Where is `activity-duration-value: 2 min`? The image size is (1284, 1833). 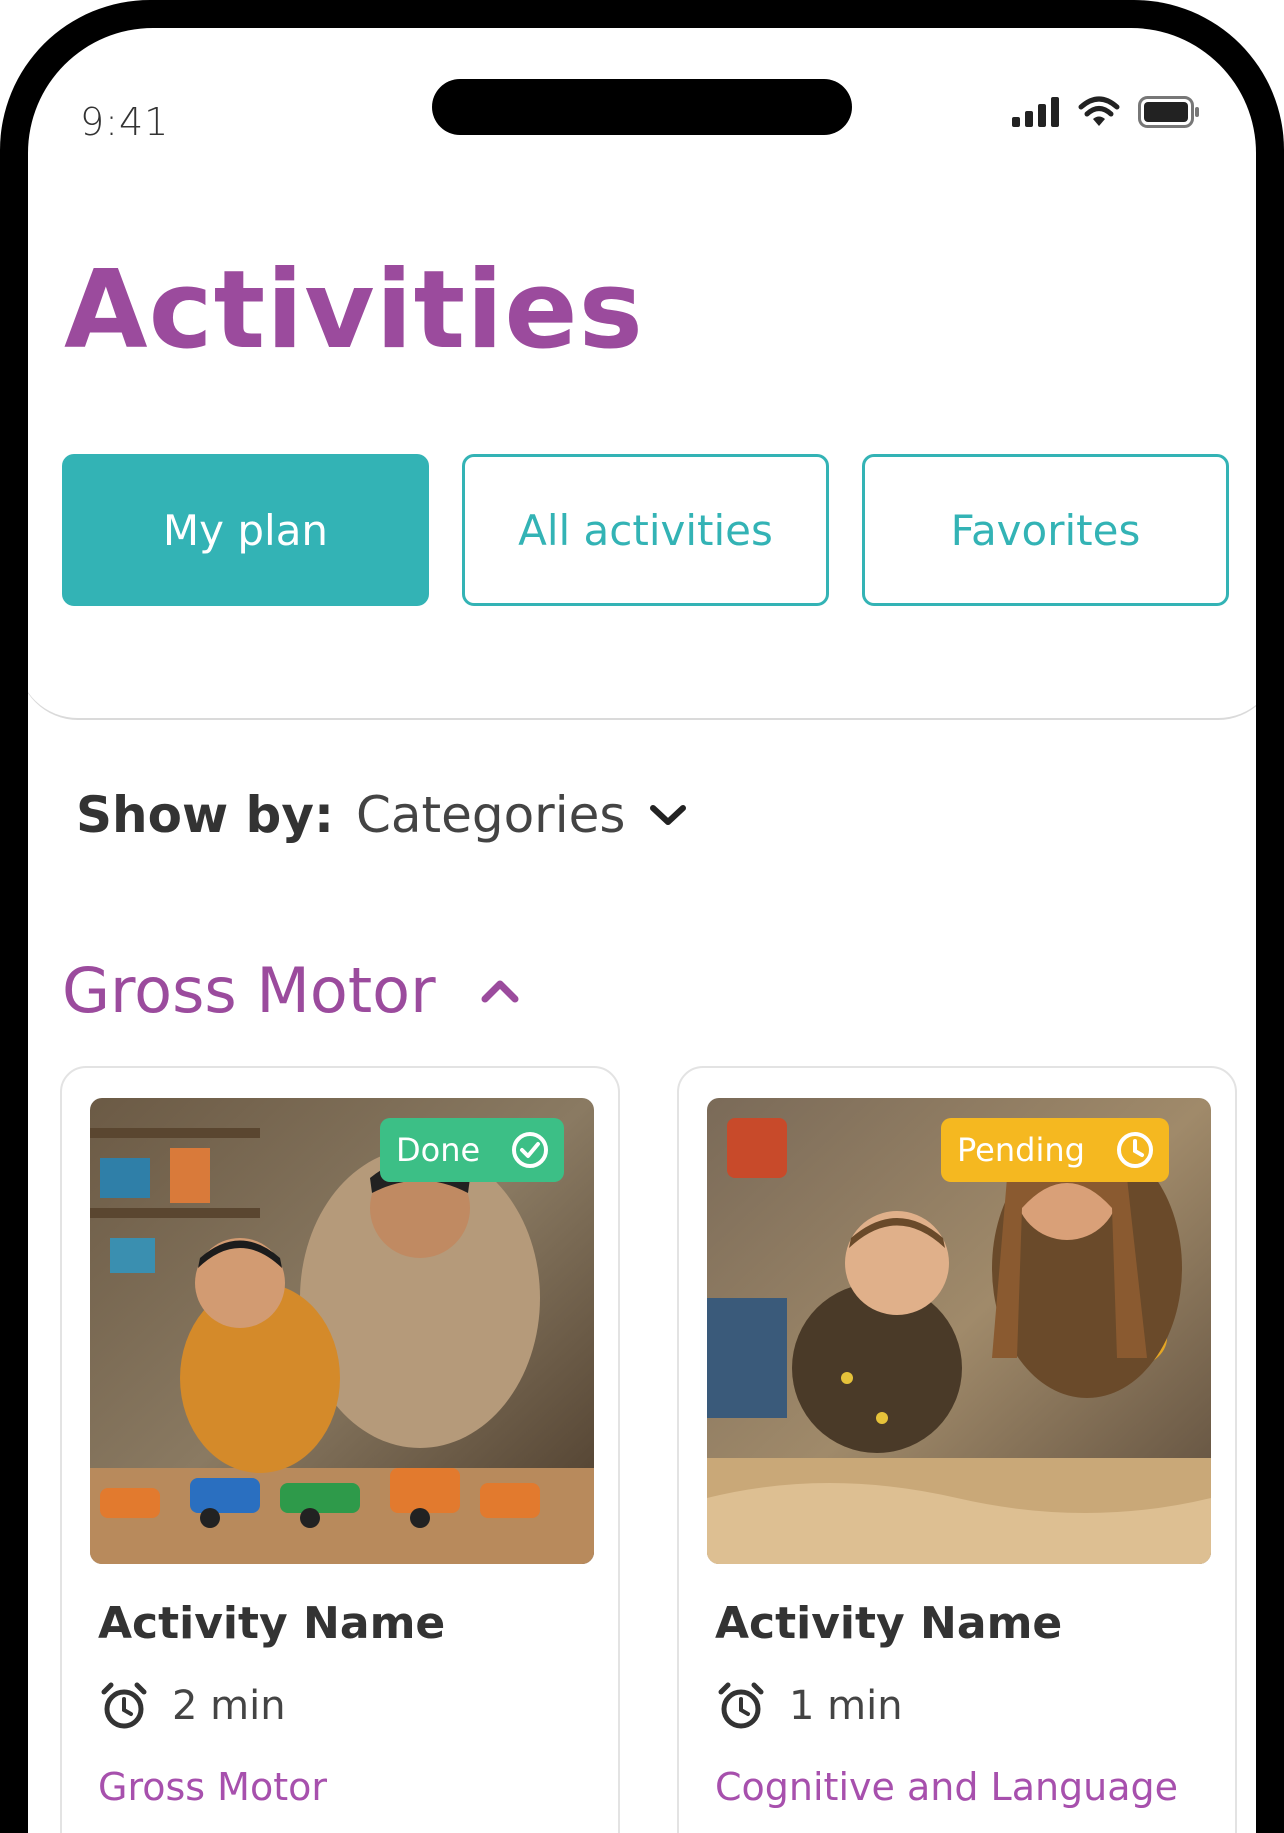 activity-duration-value: 2 min is located at coordinates (229, 1706).